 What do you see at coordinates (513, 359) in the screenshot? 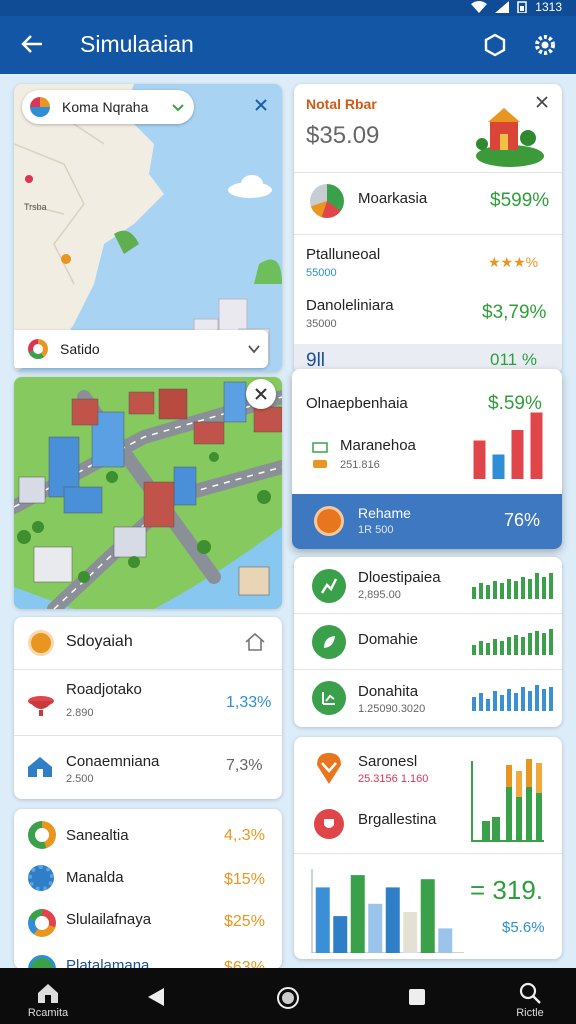
I see `cut-right-label: 011 %` at bounding box center [513, 359].